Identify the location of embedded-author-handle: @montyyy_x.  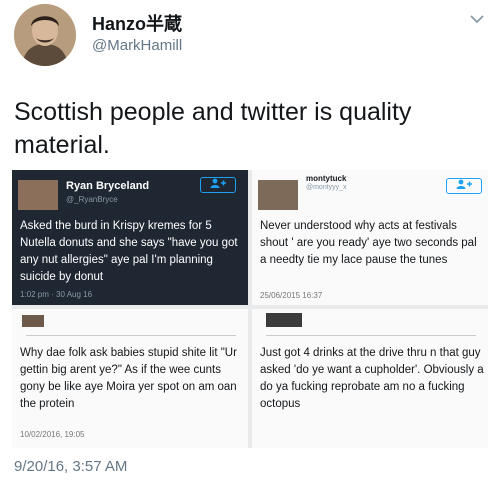
(326, 187).